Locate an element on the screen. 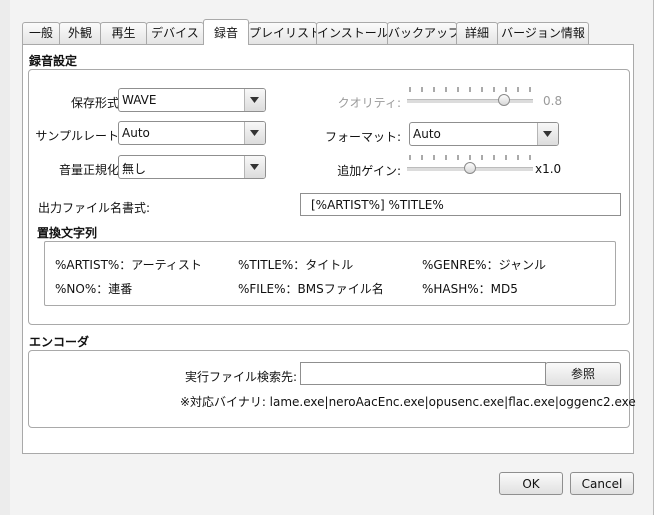 This screenshot has width=654, height=515. gain-value: x1.0 is located at coordinates (548, 169).